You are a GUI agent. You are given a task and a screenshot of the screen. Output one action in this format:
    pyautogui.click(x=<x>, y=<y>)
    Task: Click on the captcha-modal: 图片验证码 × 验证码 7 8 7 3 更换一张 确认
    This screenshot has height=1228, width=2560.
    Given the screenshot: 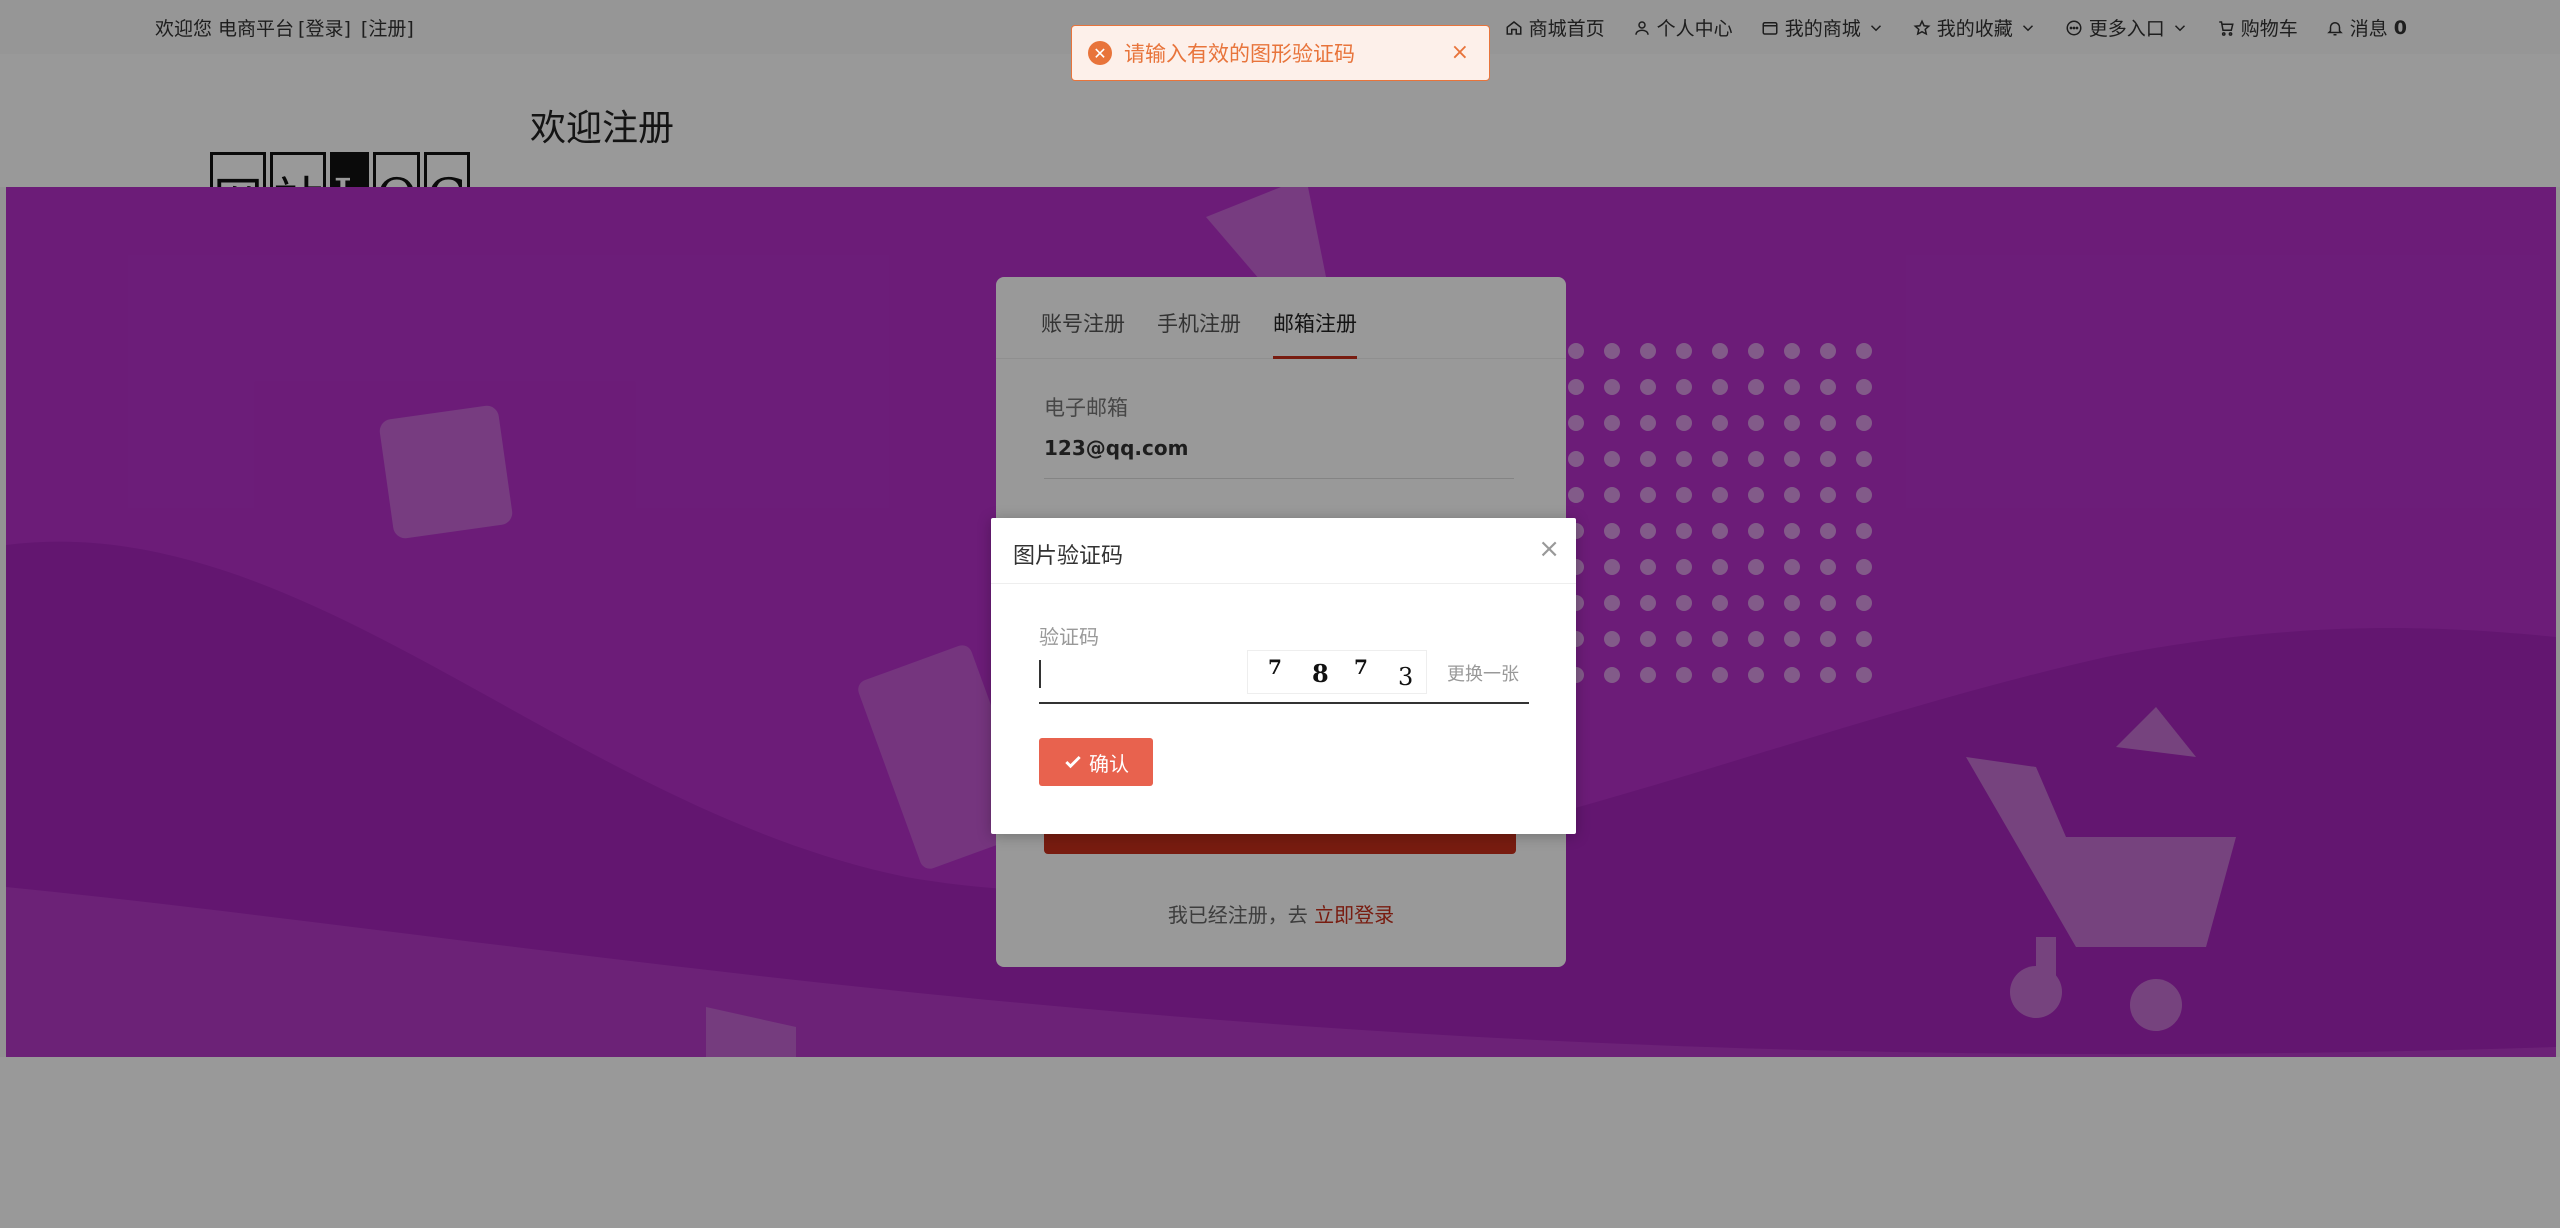 What is the action you would take?
    pyautogui.click(x=1283, y=676)
    